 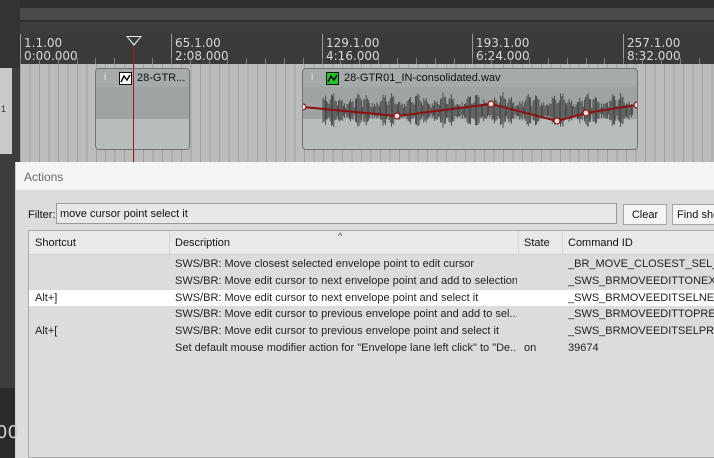 What do you see at coordinates (641, 280) in the screenshot?
I see `row-command-id: _SWS_BRMOVEEDITTONEXTENVADDSEL` at bounding box center [641, 280].